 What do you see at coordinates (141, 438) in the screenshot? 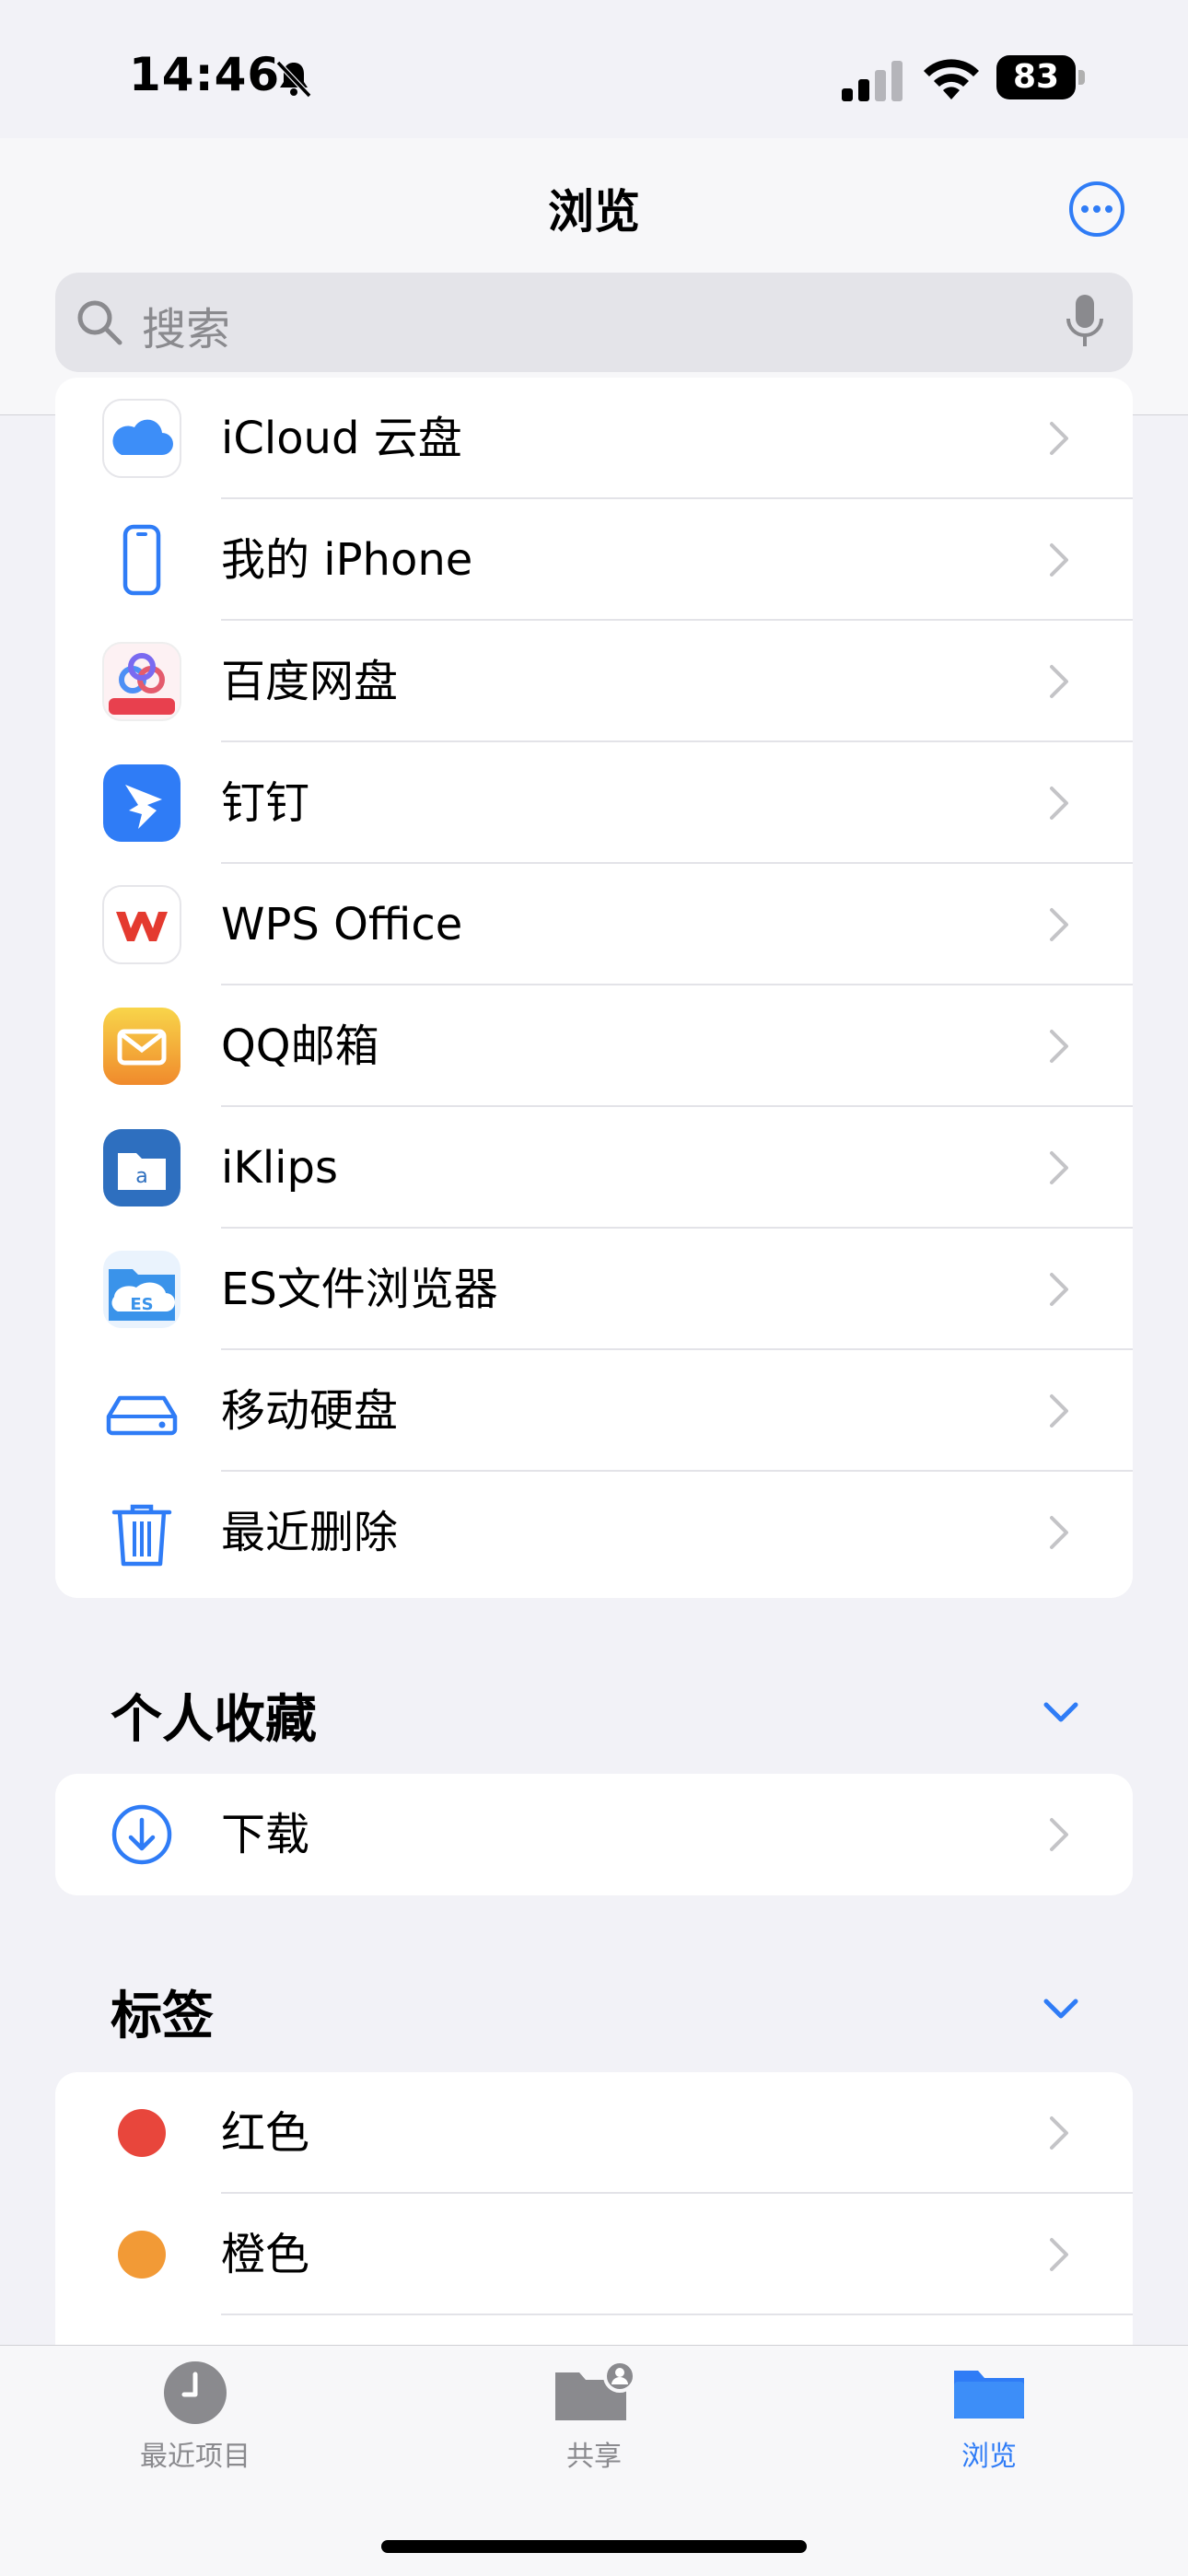
I see `icloud-icon` at bounding box center [141, 438].